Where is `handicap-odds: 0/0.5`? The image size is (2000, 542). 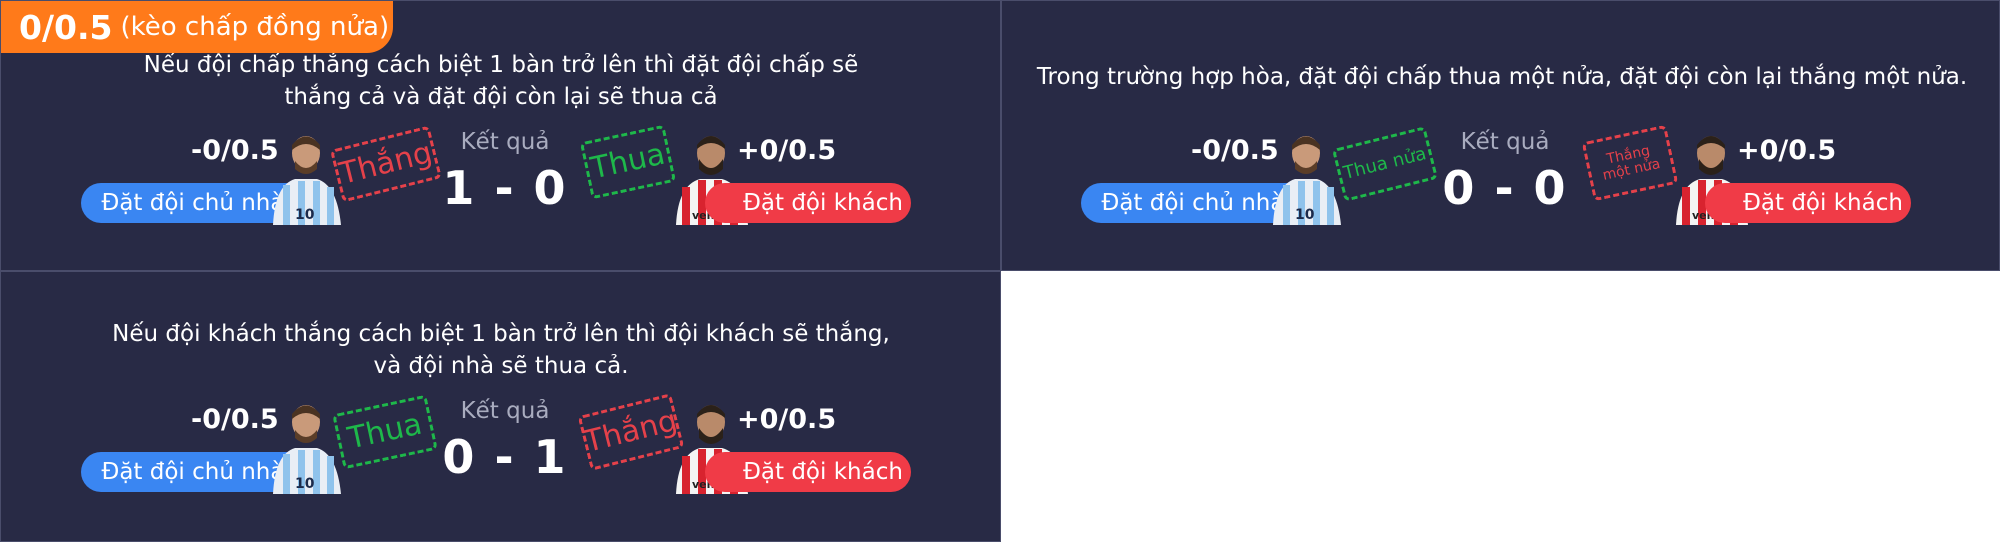
handicap-odds: 0/0.5 is located at coordinates (66, 27).